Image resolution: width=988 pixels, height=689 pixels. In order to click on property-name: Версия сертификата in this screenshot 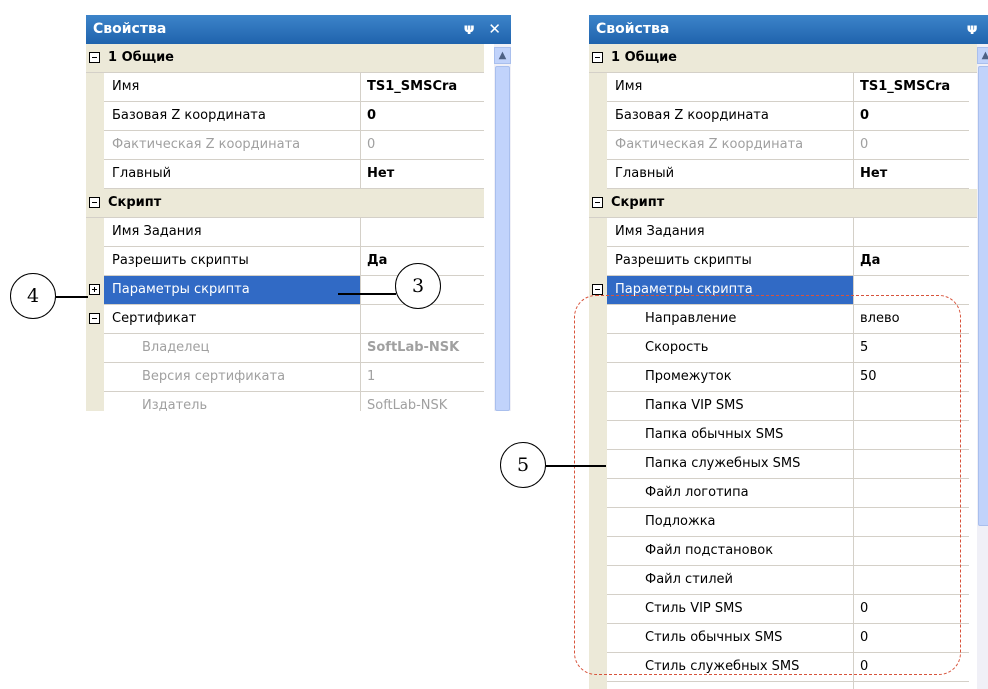, I will do `click(232, 377)`.